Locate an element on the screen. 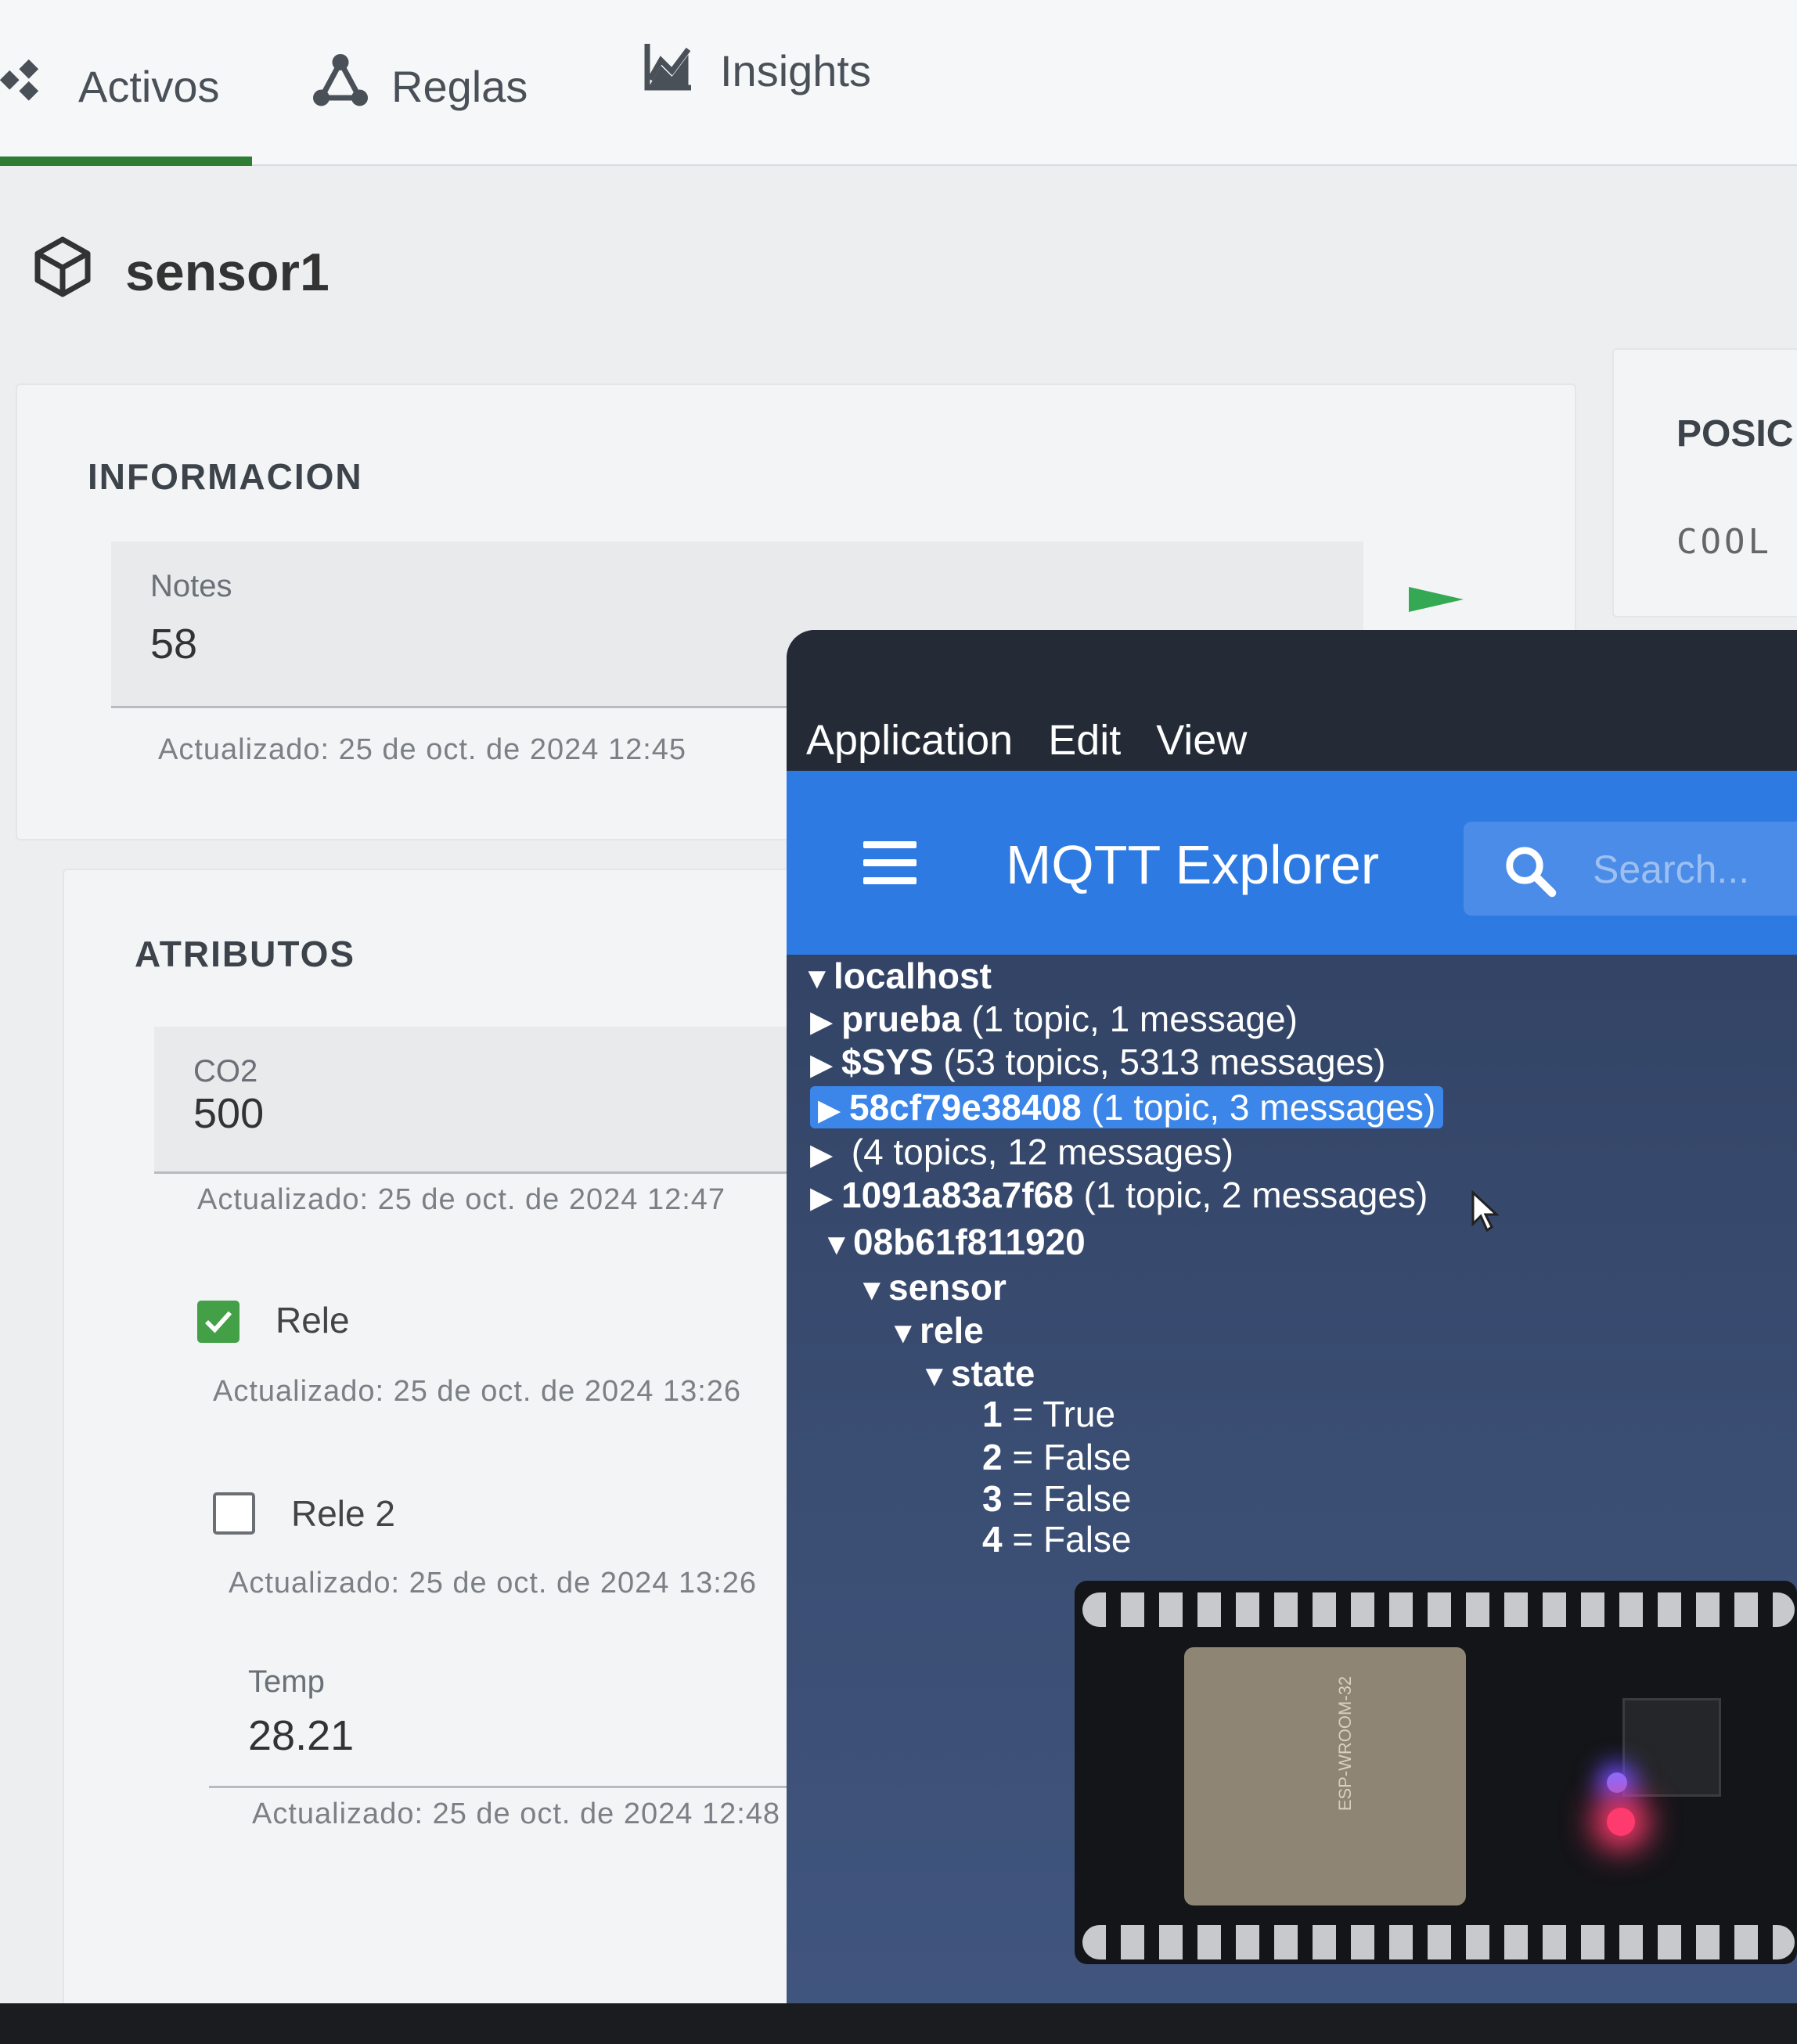 The image size is (1797, 2044). tree-node: ▶ $SYS (53 topics, 5313 messages) is located at coordinates (1098, 1062).